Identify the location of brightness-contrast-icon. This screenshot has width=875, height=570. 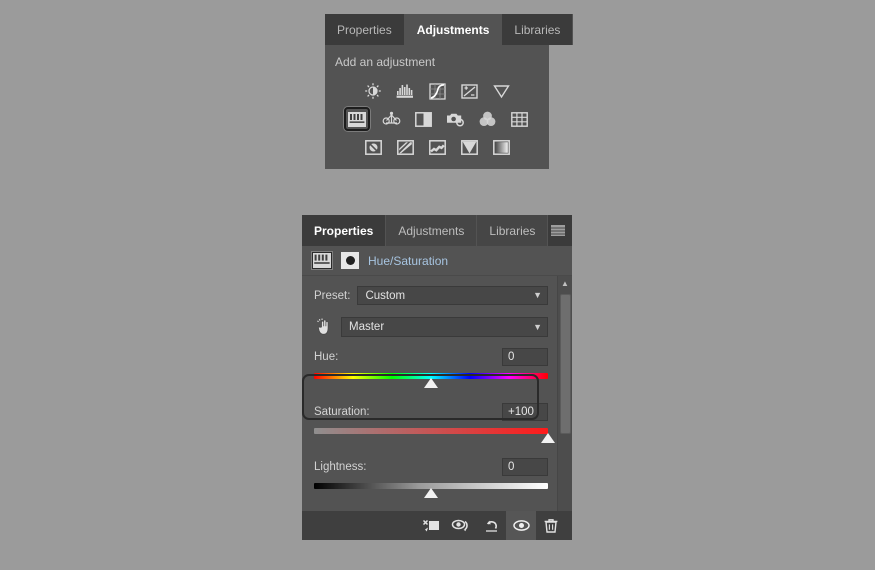
(373, 91).